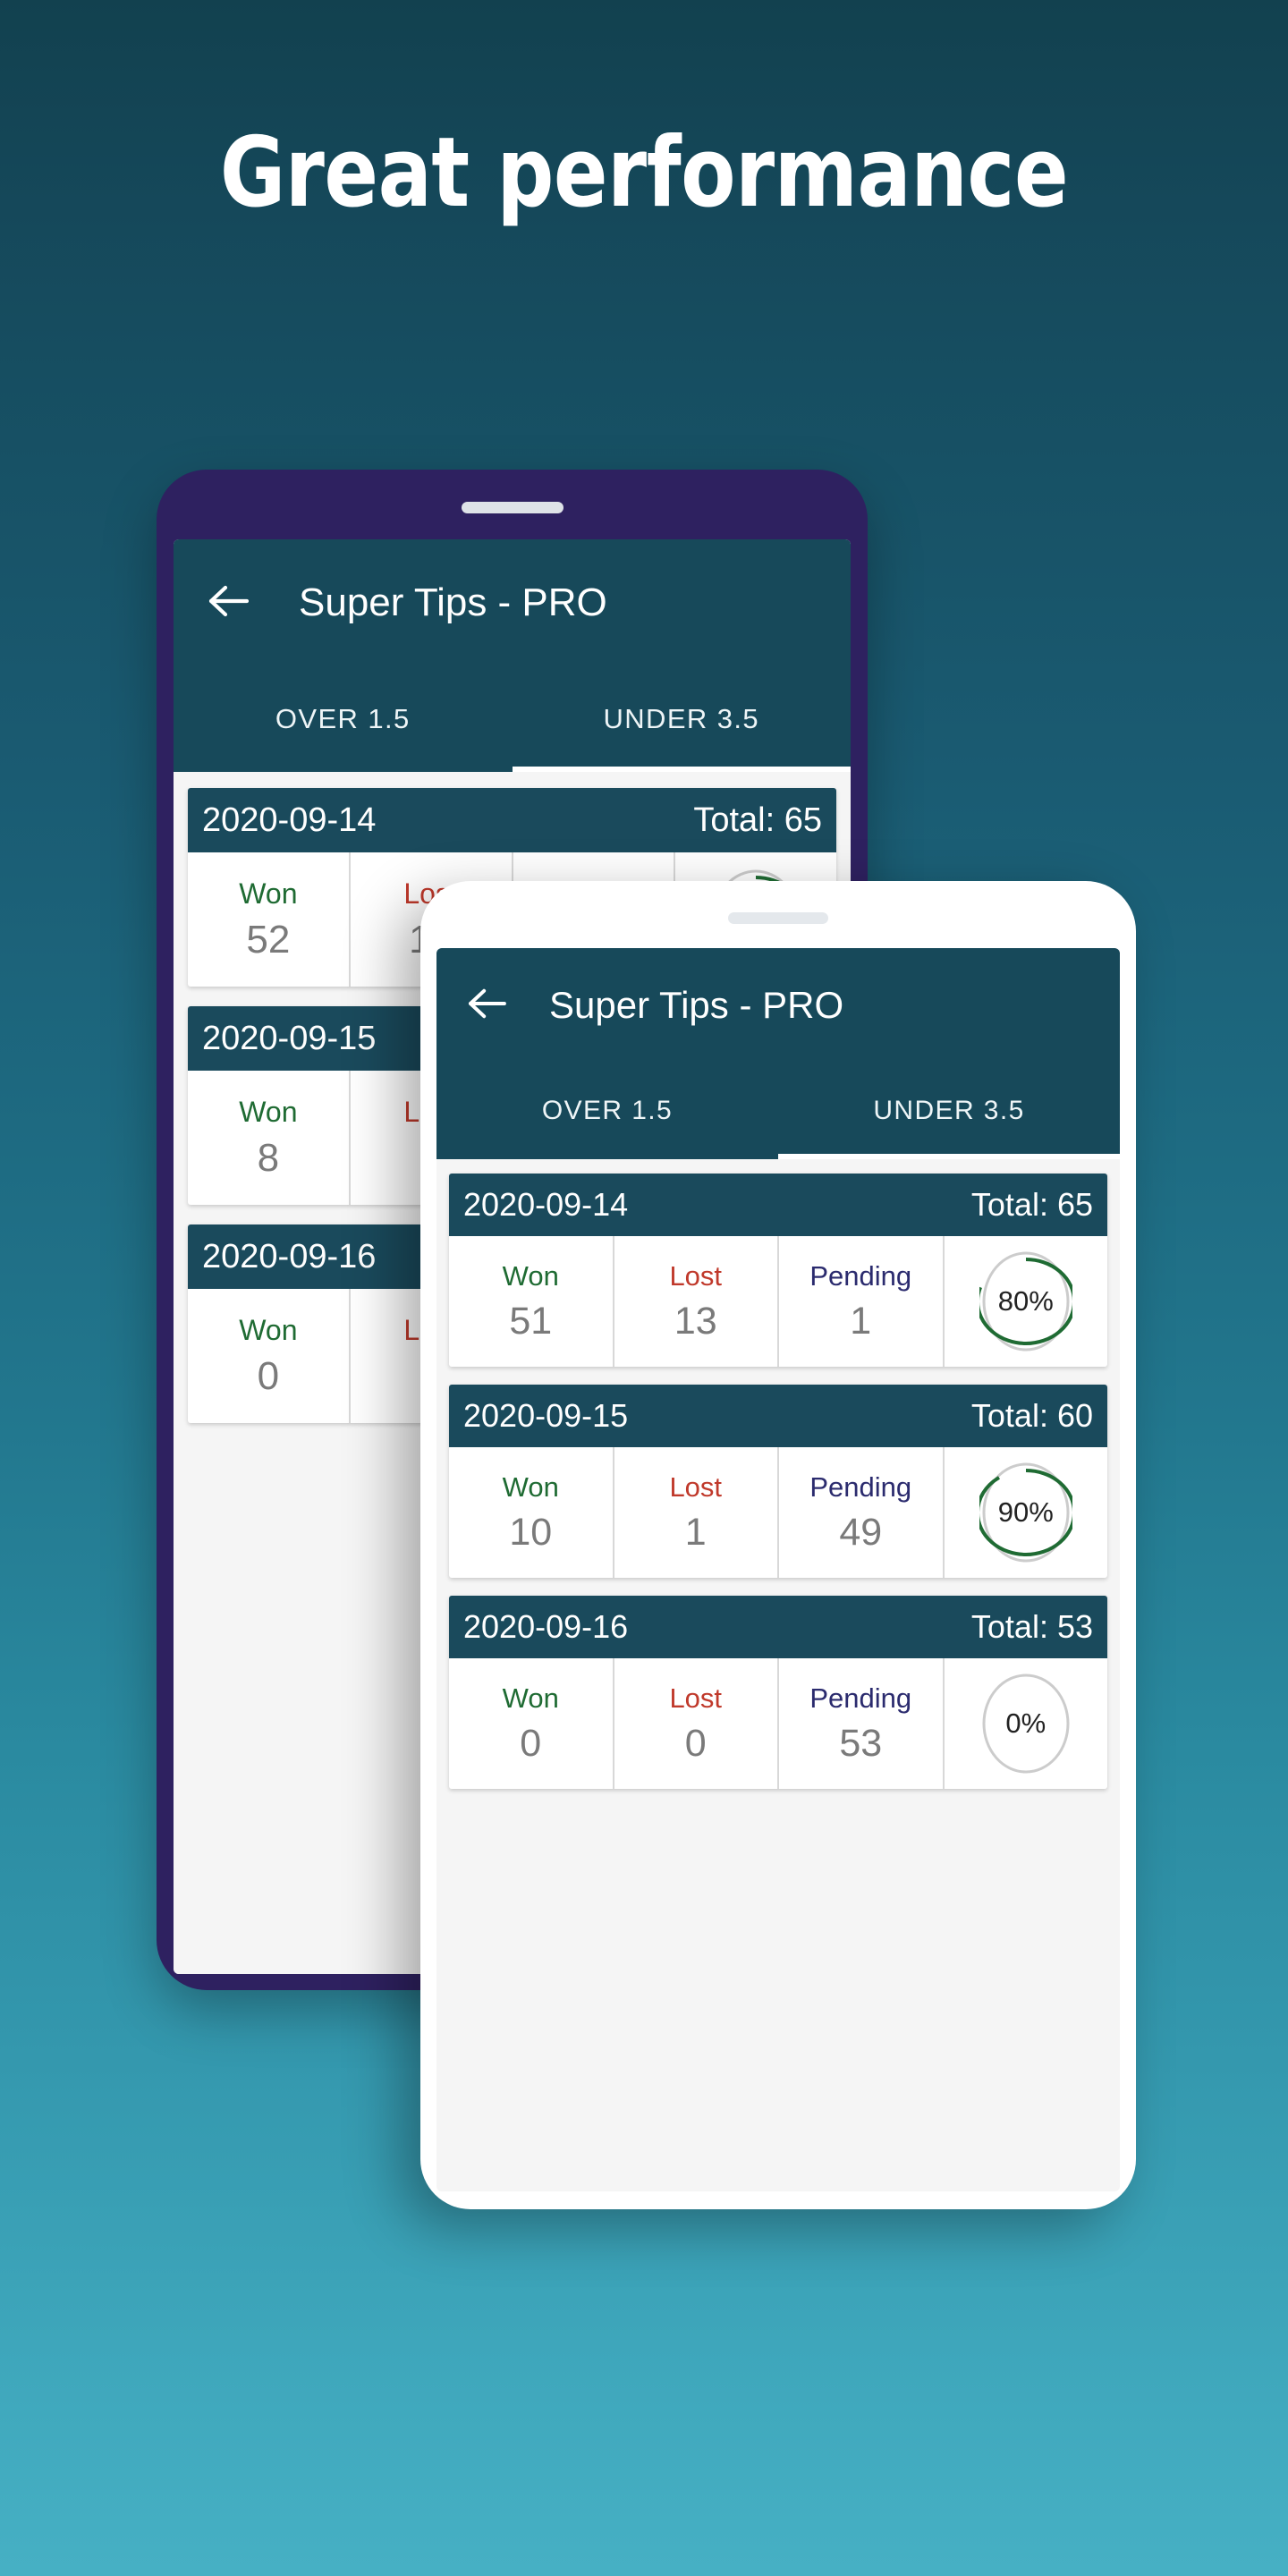 This screenshot has height=2576, width=1288. What do you see at coordinates (644, 173) in the screenshot?
I see `page-title: Great performance` at bounding box center [644, 173].